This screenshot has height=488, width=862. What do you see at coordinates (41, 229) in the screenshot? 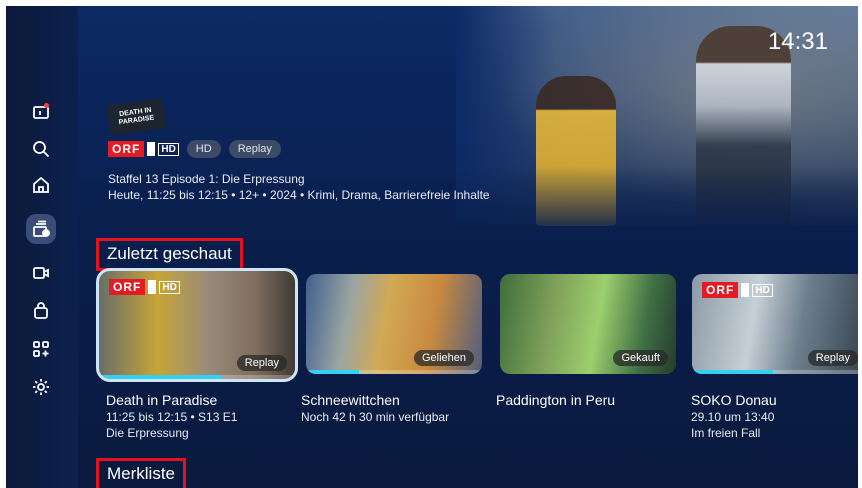
I see `library-icon` at bounding box center [41, 229].